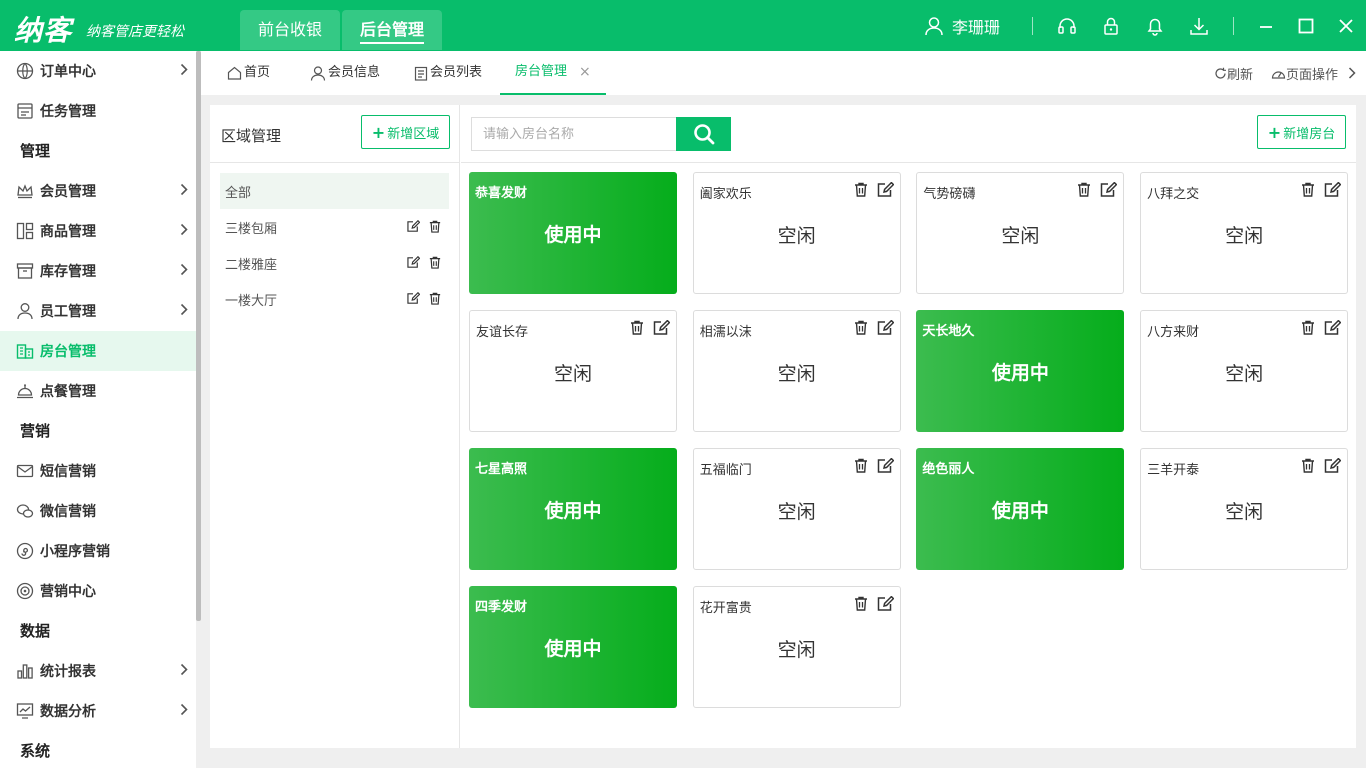  I want to click on headset-icon, so click(1067, 26).